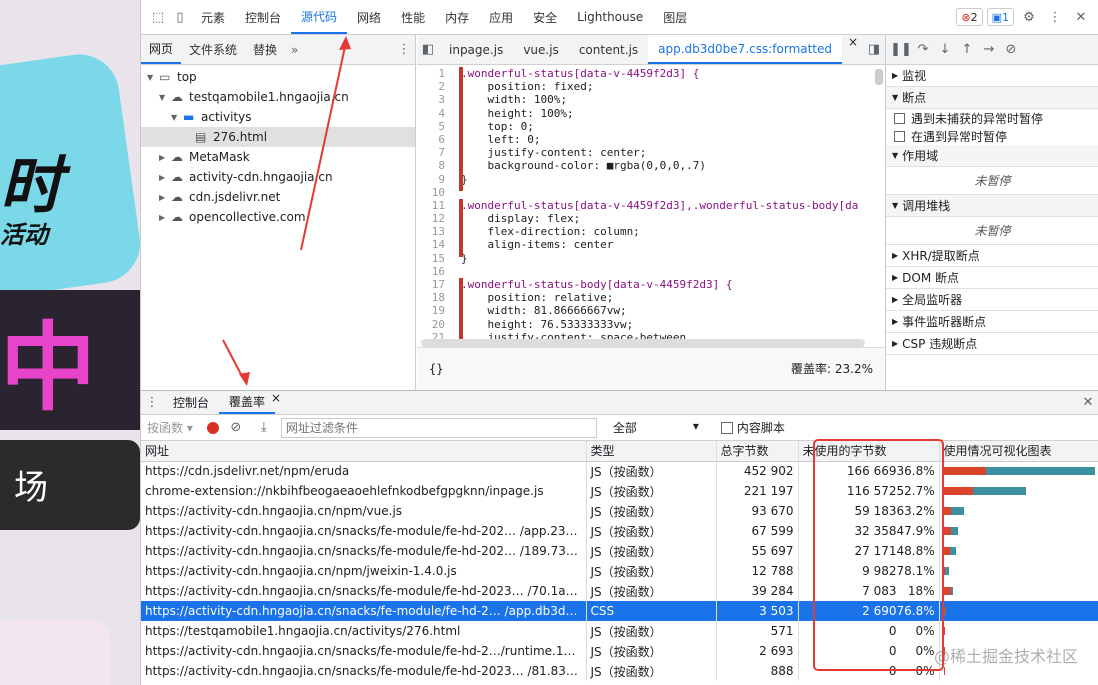 This screenshot has width=1098, height=685. Describe the element at coordinates (213, 49) in the screenshot. I see `navigator-tab-1: 文件系统` at that location.